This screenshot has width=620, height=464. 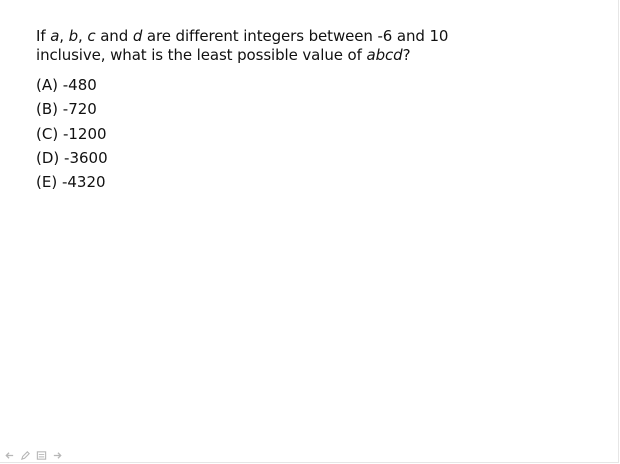 What do you see at coordinates (406, 55) in the screenshot?
I see `question-mark: ?` at bounding box center [406, 55].